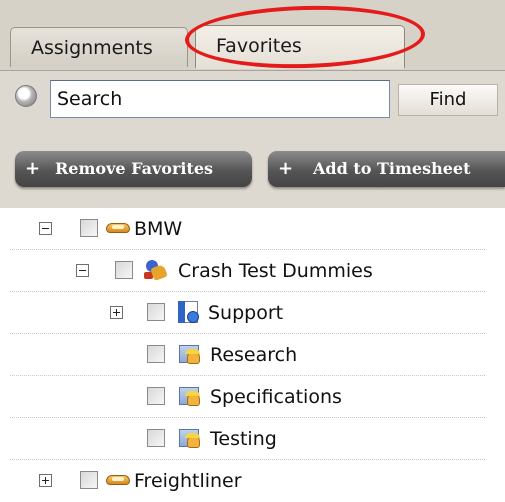 This screenshot has height=502, width=505. I want to click on add-to-timesheet-button: + Add to Timesheet, so click(386, 169).